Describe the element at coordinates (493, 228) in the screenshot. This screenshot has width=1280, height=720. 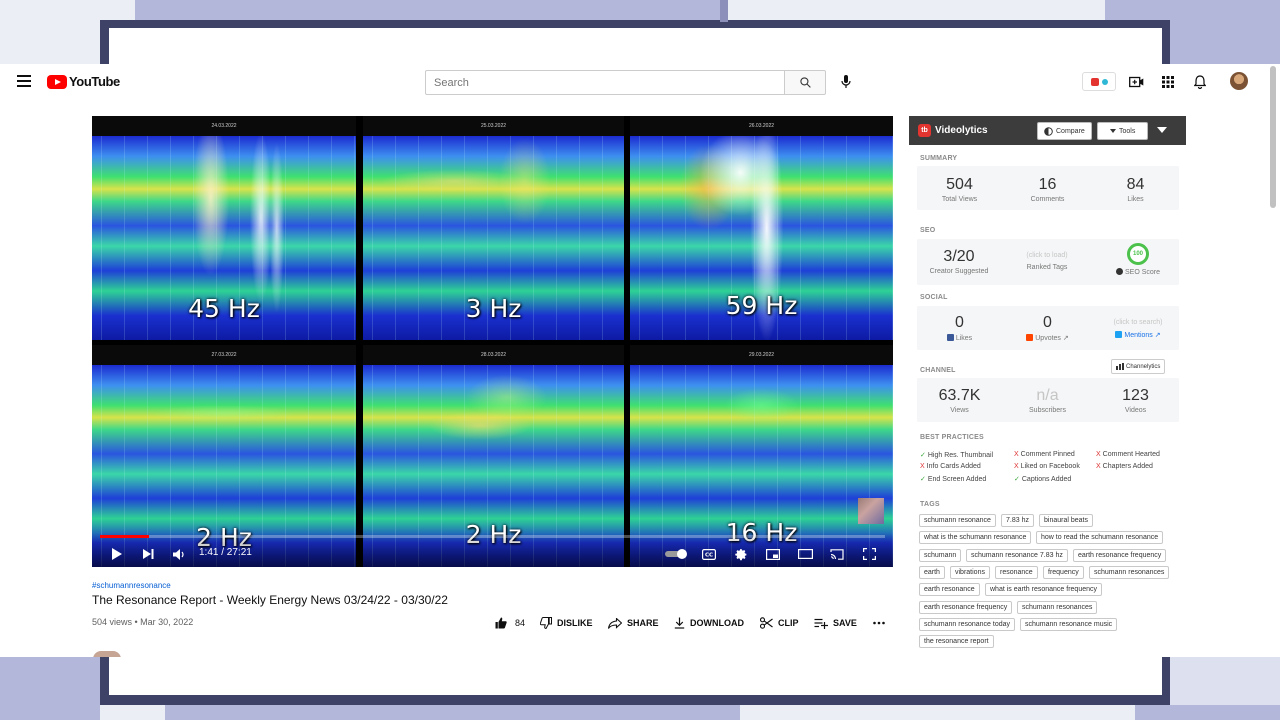
I see `spectrogram-panel: 25.03.2022 3 Hz` at that location.